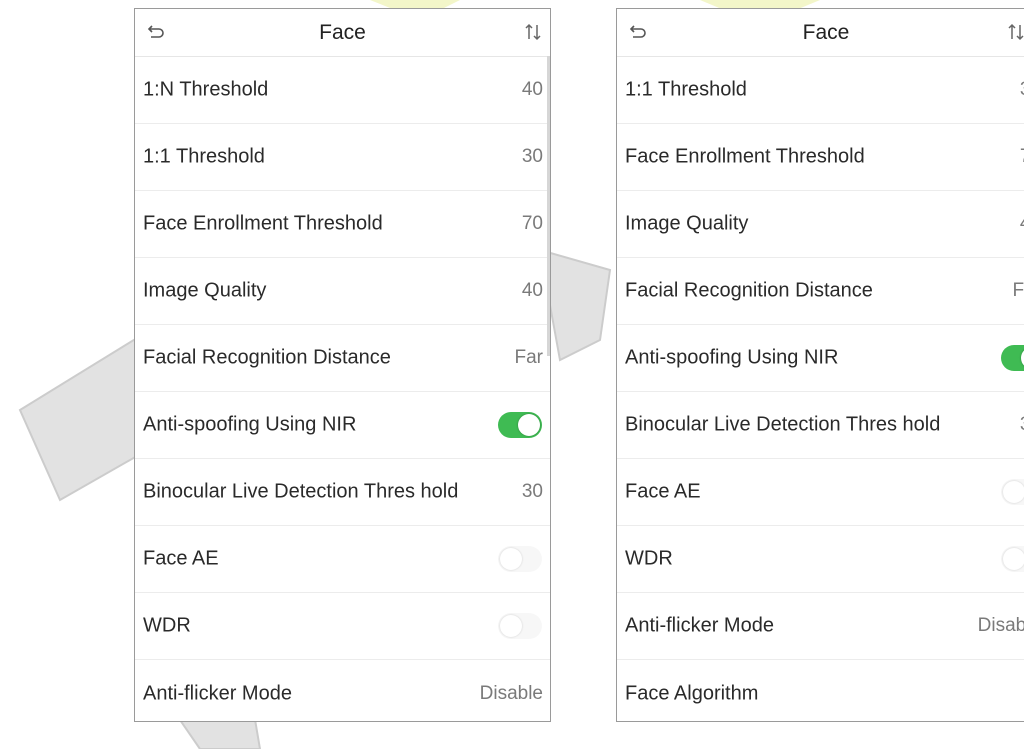  I want to click on setting-row-face-algorithm: Face Algorithm, so click(820, 690).